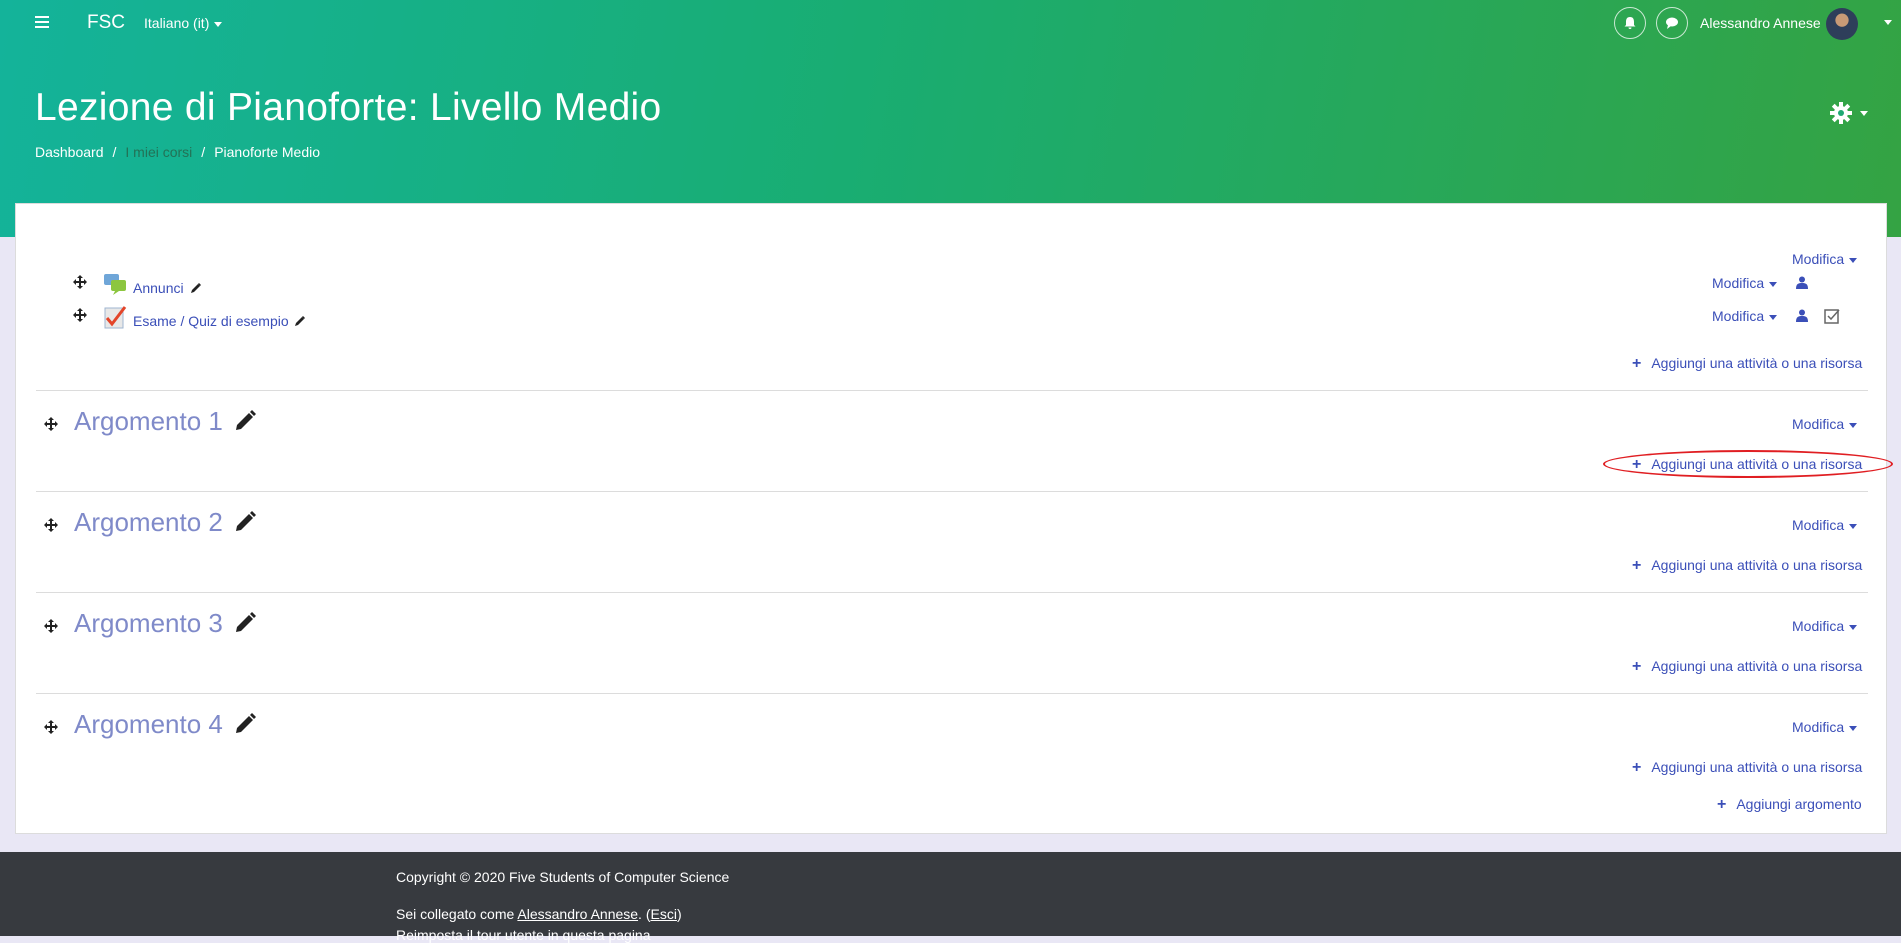  What do you see at coordinates (577, 914) in the screenshot?
I see `footer-user-link: Alessandro Annese` at bounding box center [577, 914].